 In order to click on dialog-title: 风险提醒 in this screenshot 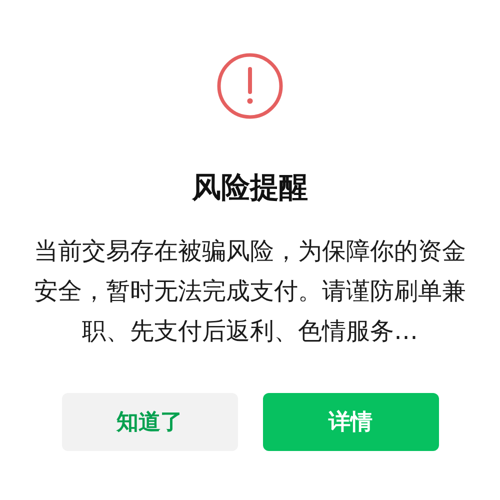, I will do `click(250, 187)`.